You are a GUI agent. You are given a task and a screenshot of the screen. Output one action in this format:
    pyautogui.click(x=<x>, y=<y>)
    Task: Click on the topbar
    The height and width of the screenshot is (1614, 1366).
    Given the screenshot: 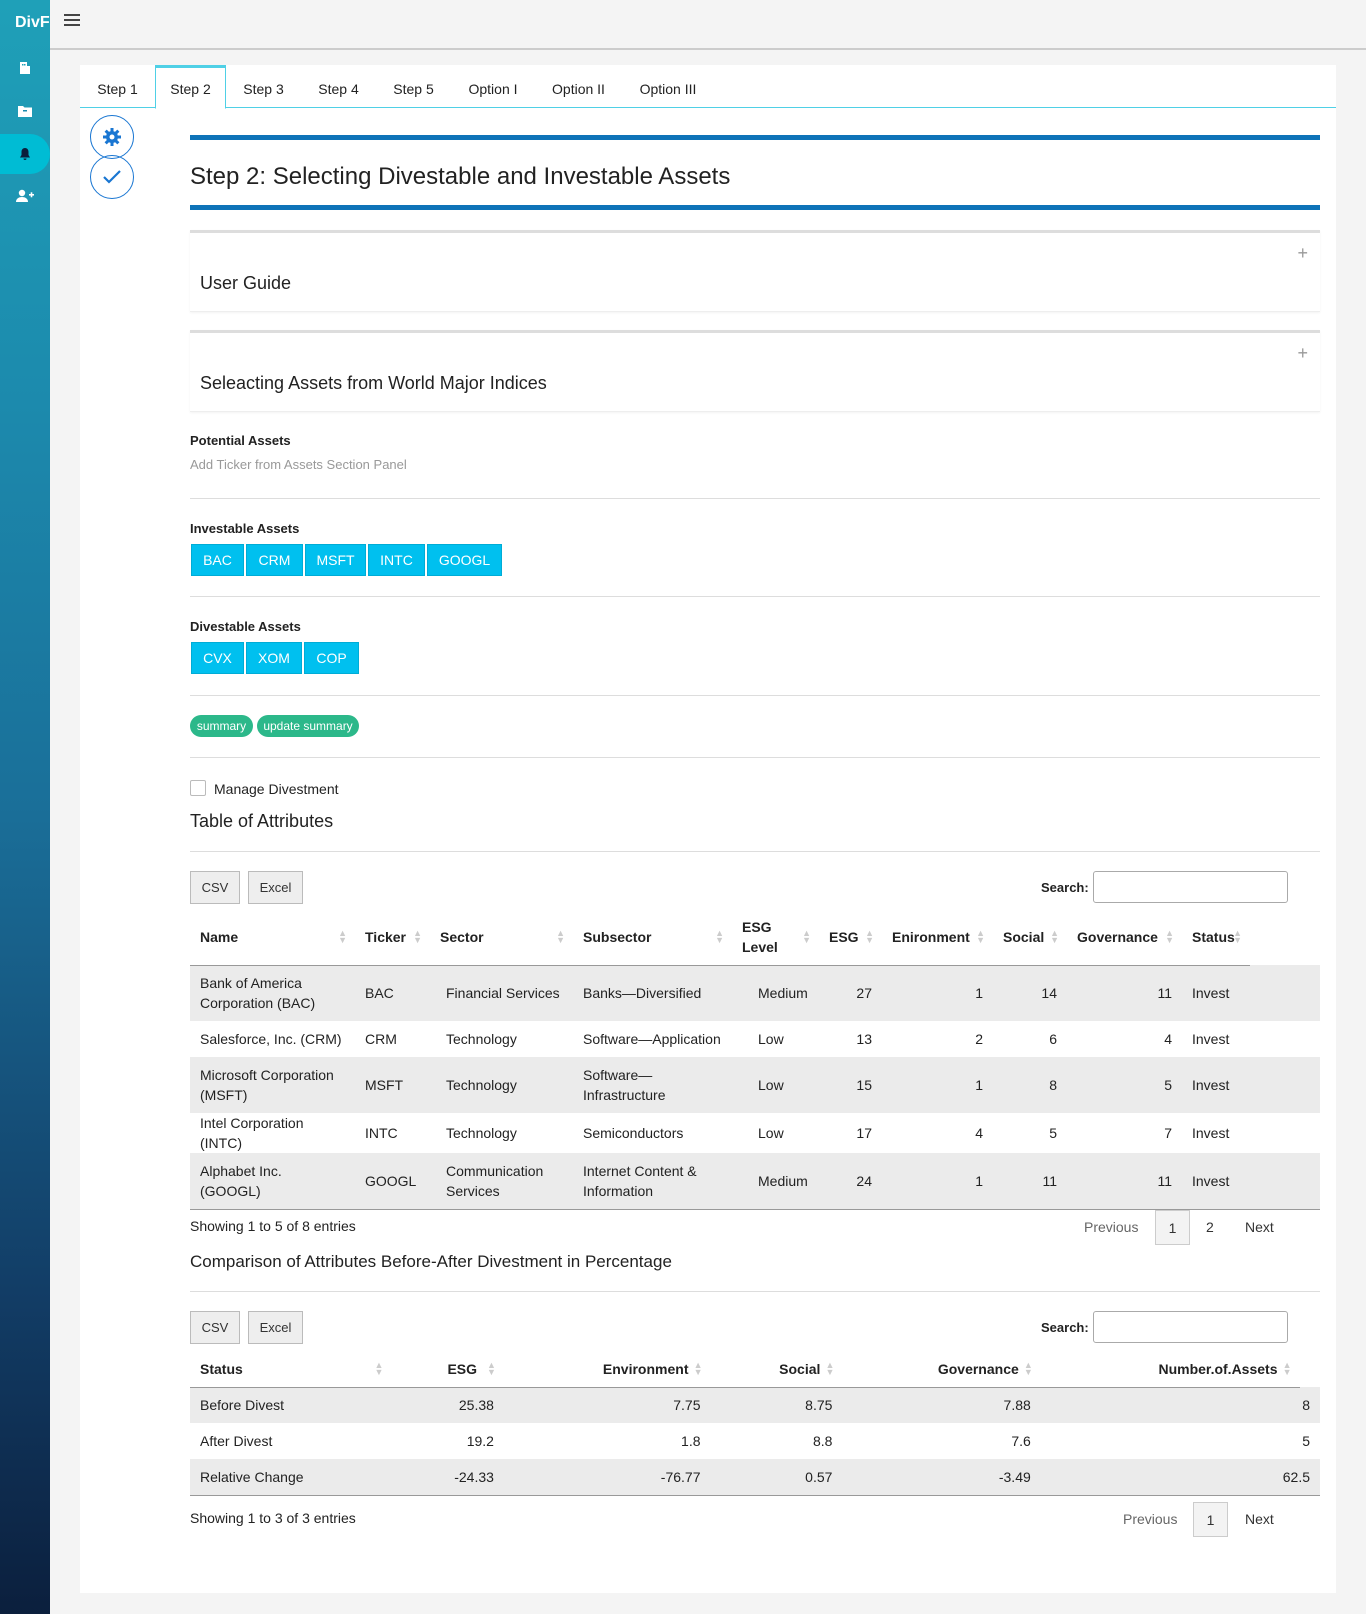 What is the action you would take?
    pyautogui.click(x=708, y=25)
    